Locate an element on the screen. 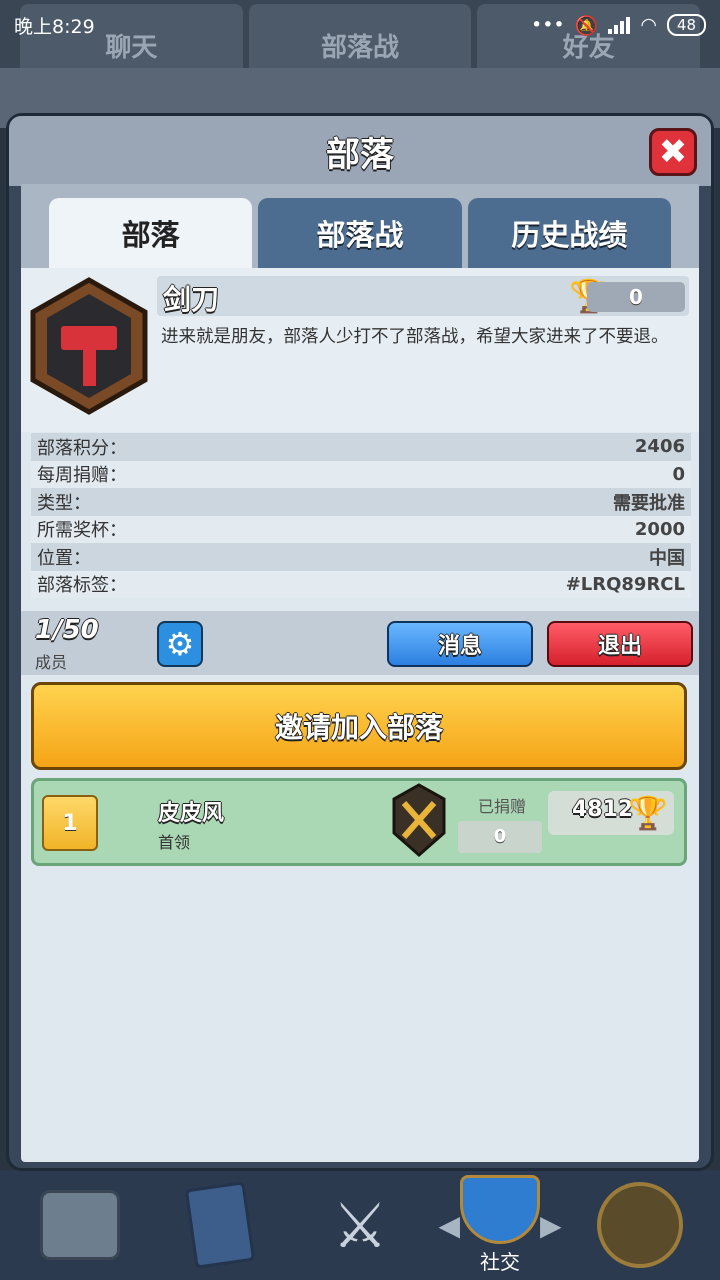  status-icons: ••• 🔕 ◠ 48 is located at coordinates (618, 25).